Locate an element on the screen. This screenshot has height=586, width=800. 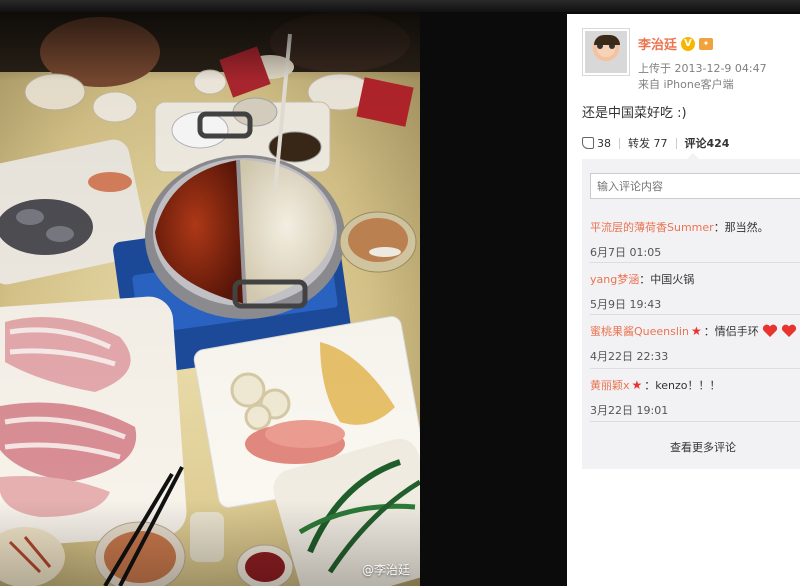
photo-watermark: @李治廷 is located at coordinates (385, 570).